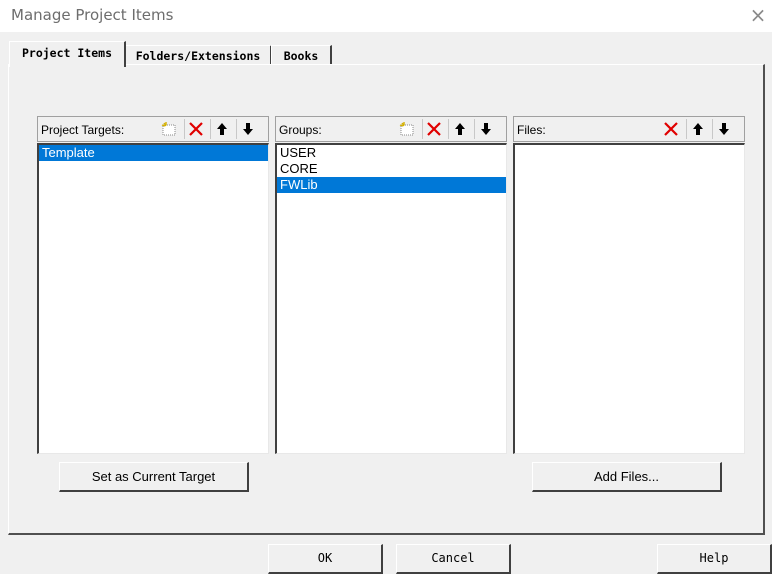  What do you see at coordinates (391, 185) in the screenshot?
I see `list-item: FWLib` at bounding box center [391, 185].